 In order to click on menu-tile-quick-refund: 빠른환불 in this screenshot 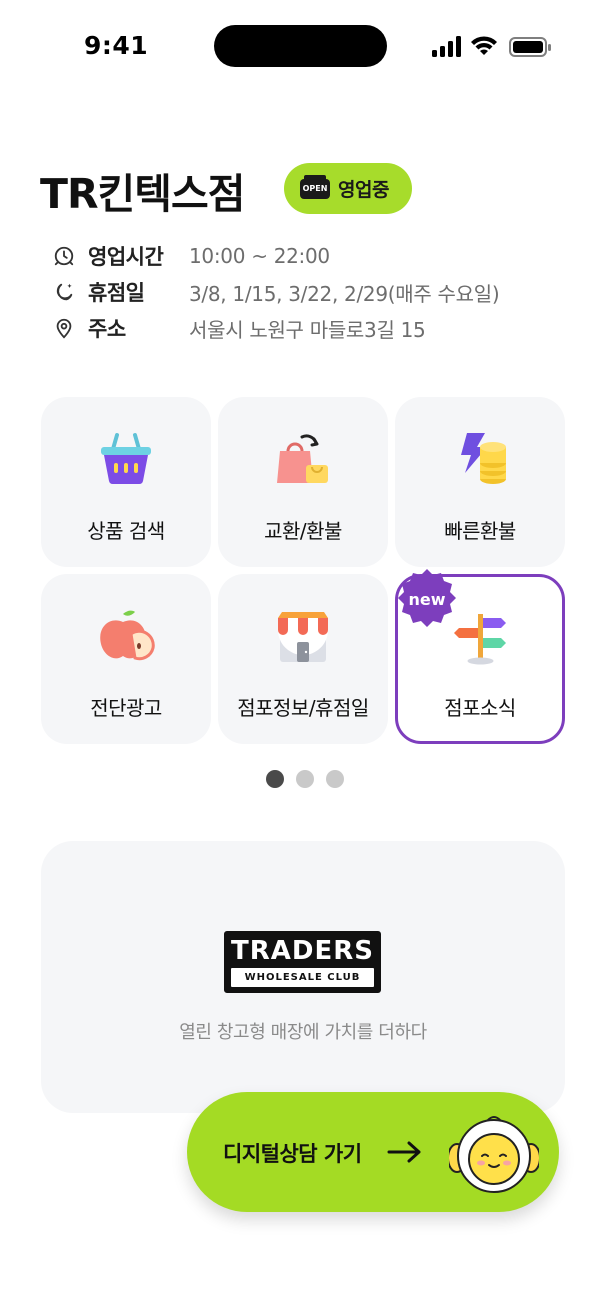, I will do `click(480, 482)`.